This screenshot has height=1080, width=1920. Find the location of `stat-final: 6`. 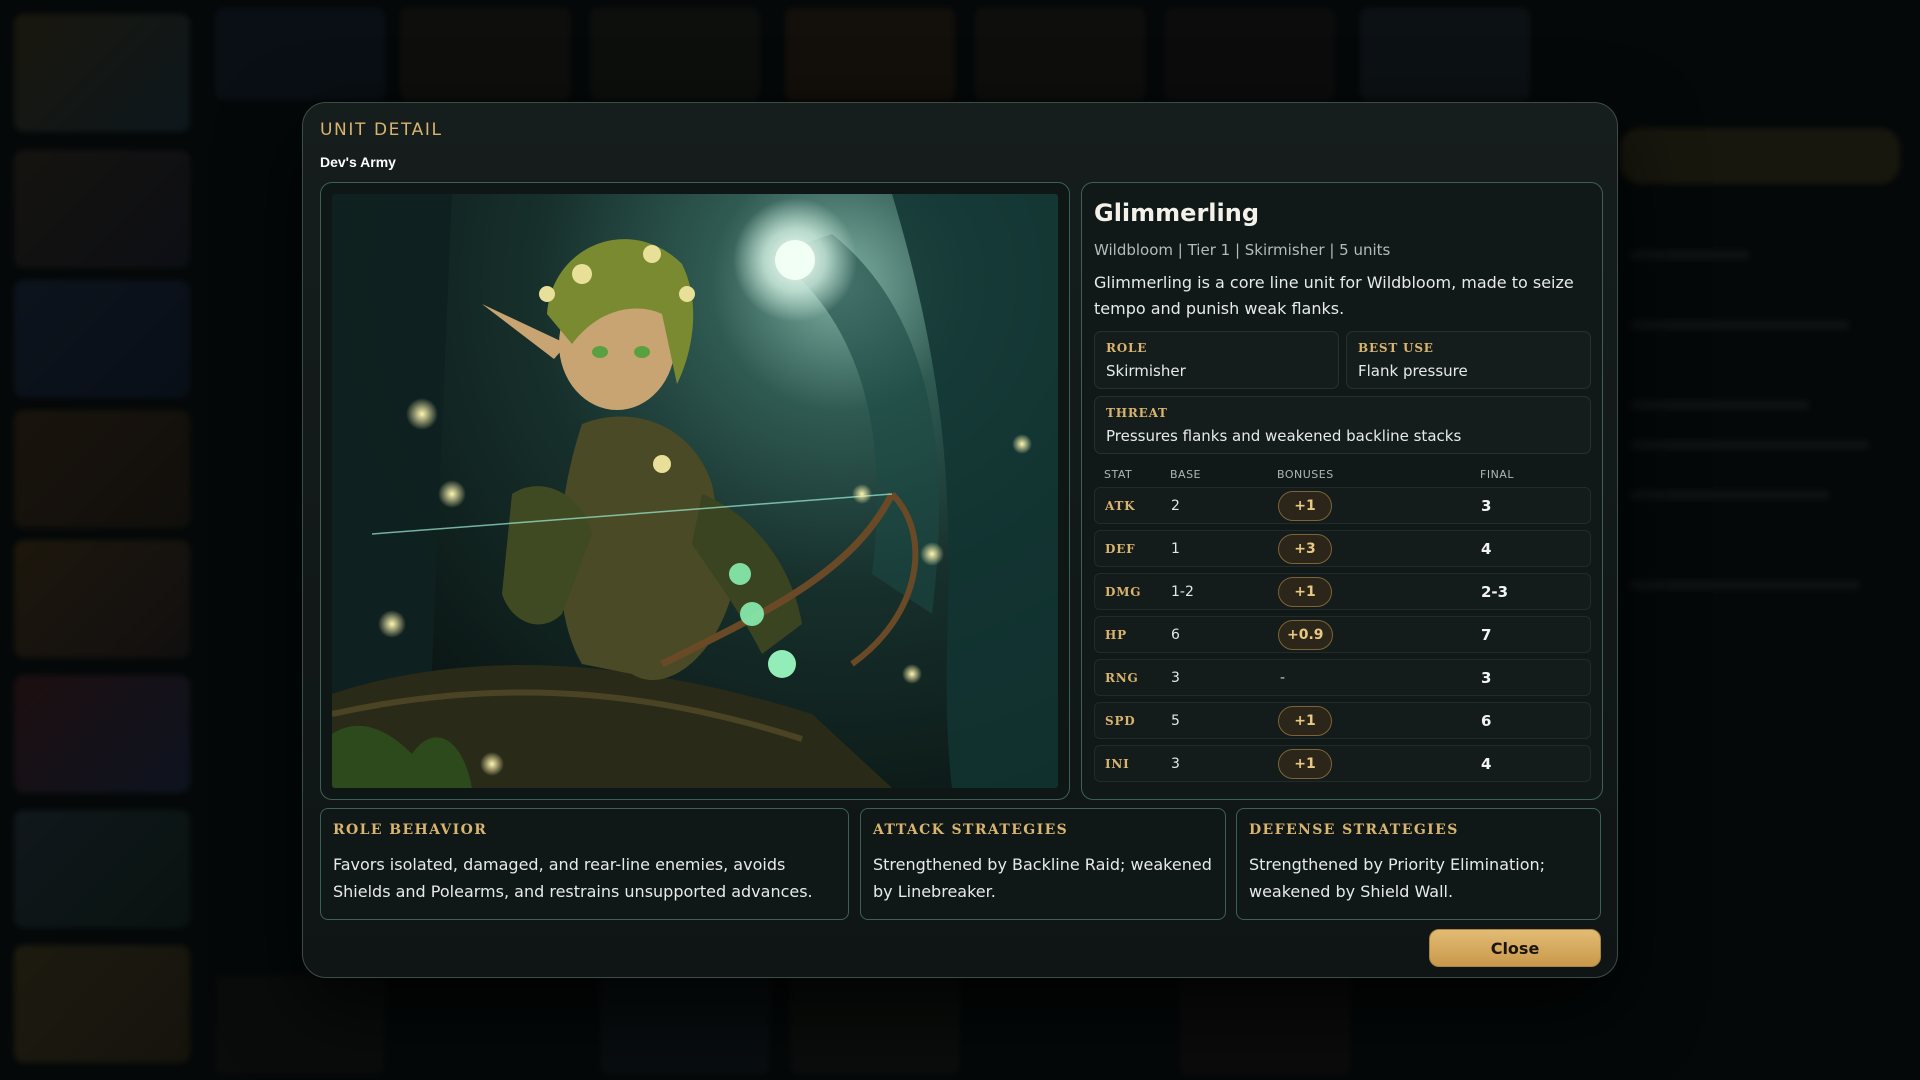

stat-final: 6 is located at coordinates (1486, 720).